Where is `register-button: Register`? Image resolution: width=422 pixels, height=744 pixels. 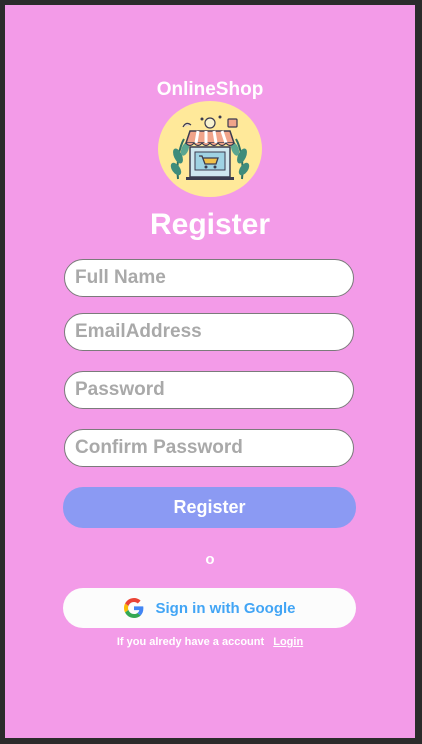
register-button: Register is located at coordinates (209, 507).